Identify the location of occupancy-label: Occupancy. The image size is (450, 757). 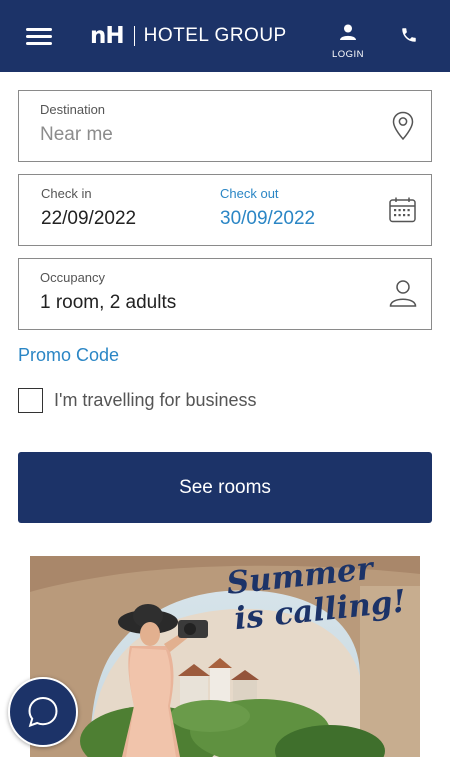
(73, 277).